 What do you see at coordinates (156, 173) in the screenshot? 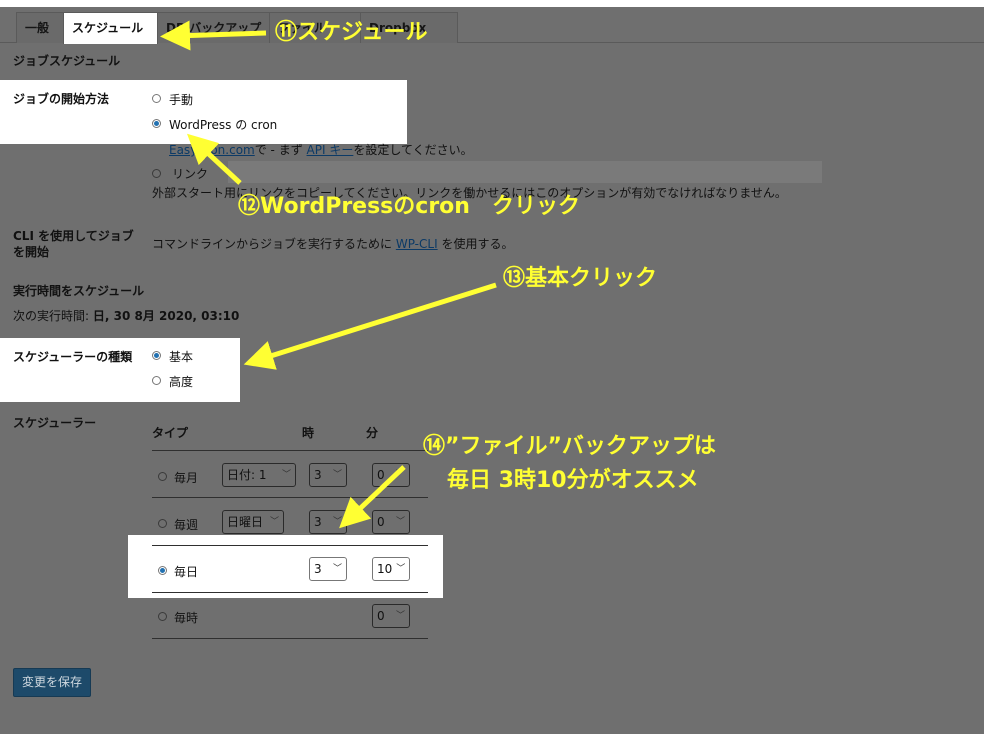
I see `radio-link` at bounding box center [156, 173].